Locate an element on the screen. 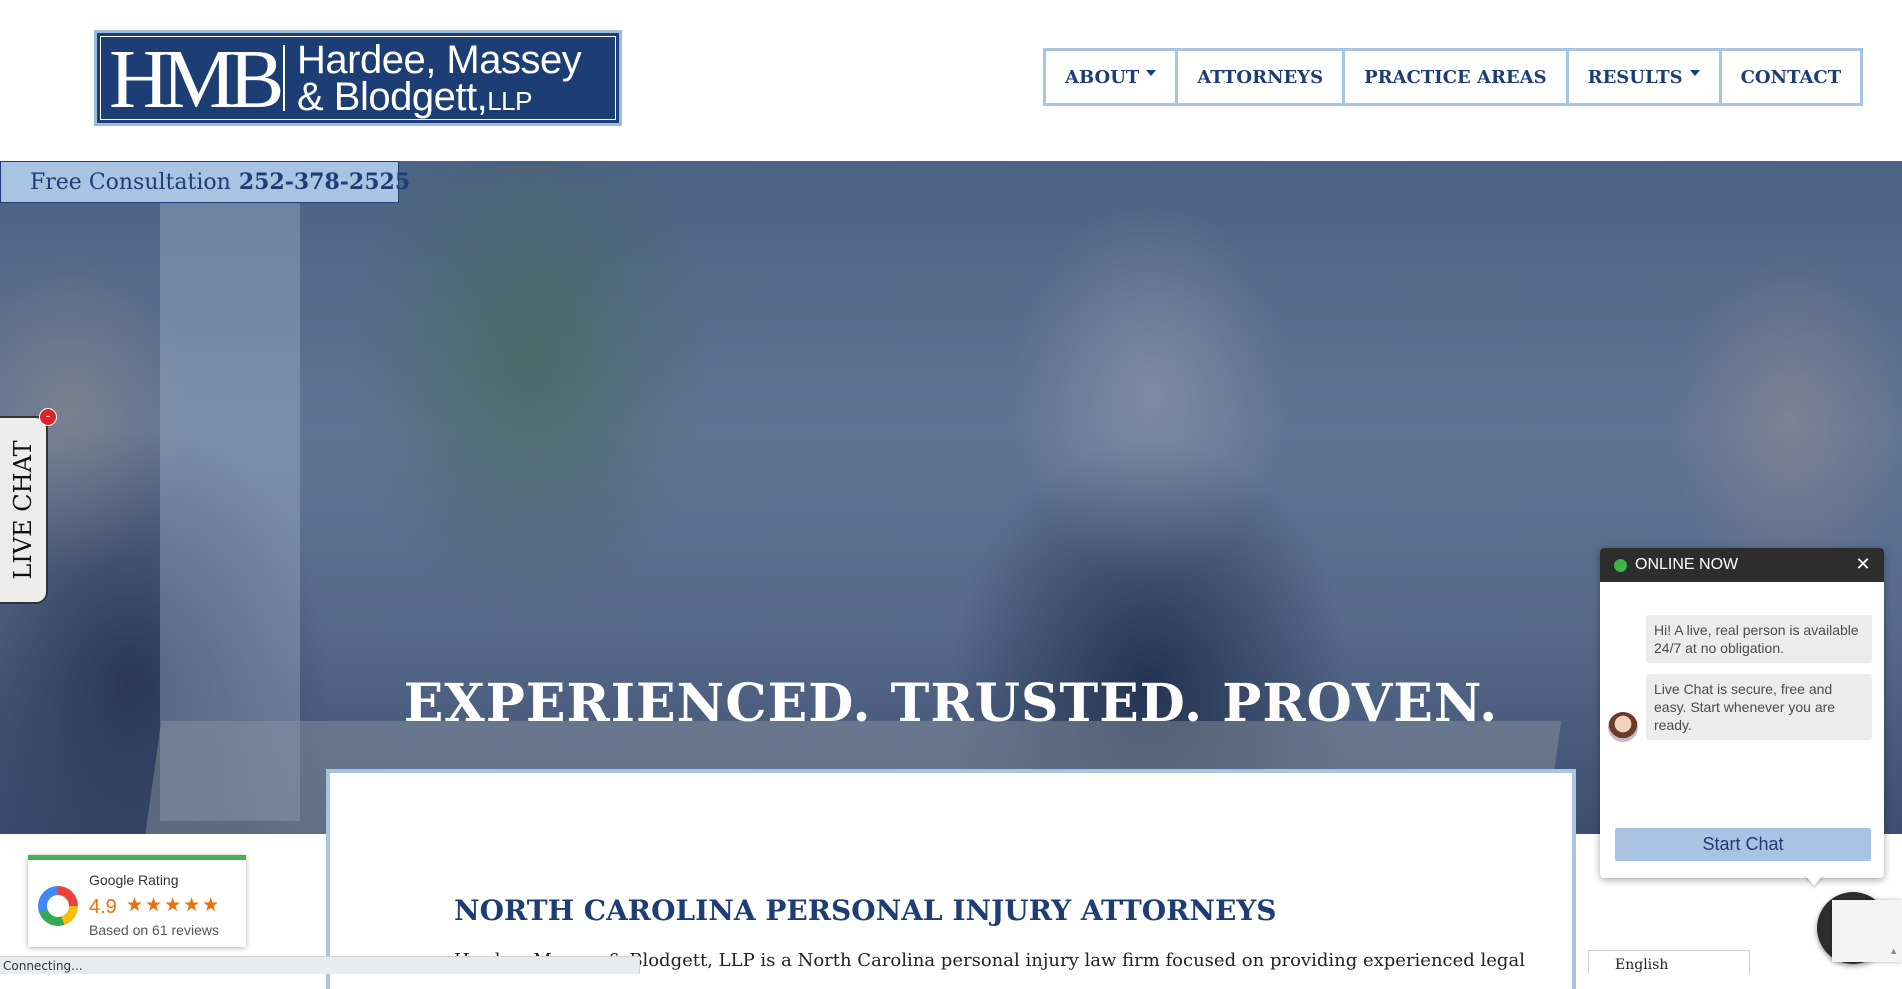  close-icon: ✕ is located at coordinates (1863, 565).